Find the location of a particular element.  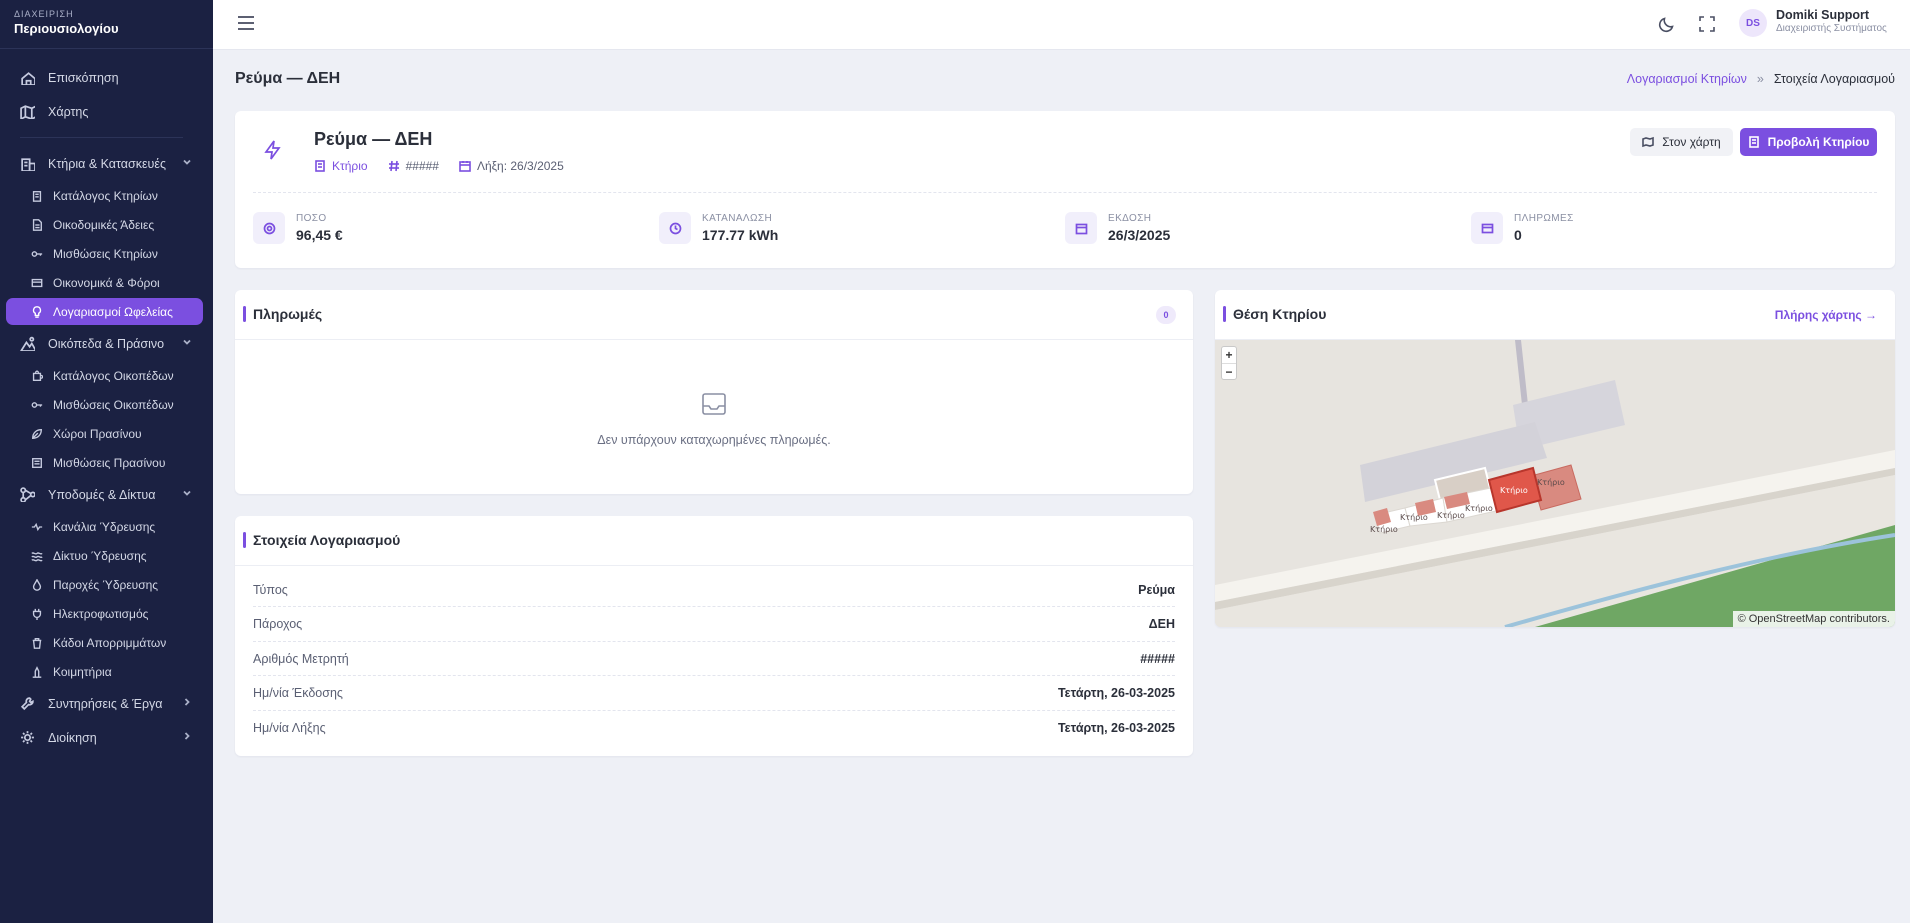

sidebar-item-19: Κοιμητήρια is located at coordinates (106, 671).